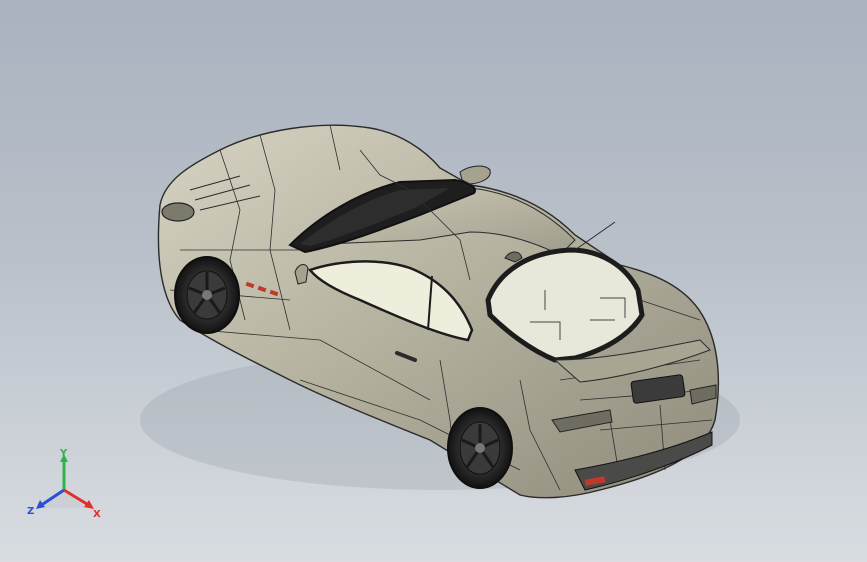 This screenshot has height=562, width=867. Describe the element at coordinates (178, 212) in the screenshot. I see `headlight` at that location.